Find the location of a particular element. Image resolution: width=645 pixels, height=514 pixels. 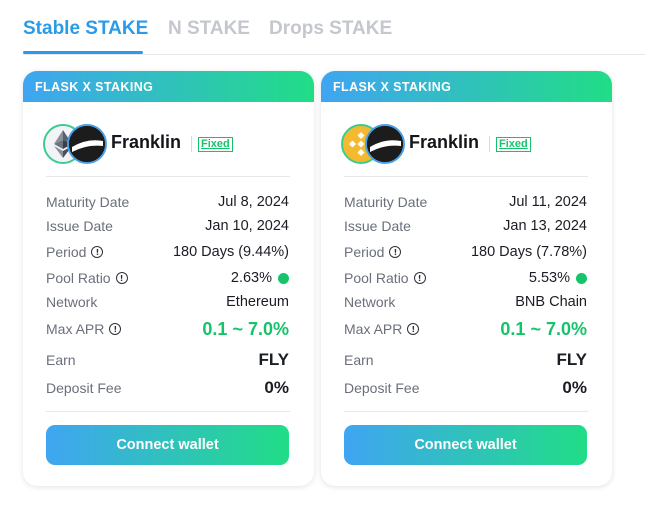

issue-date-value: Jan 10, 2024 is located at coordinates (247, 226).